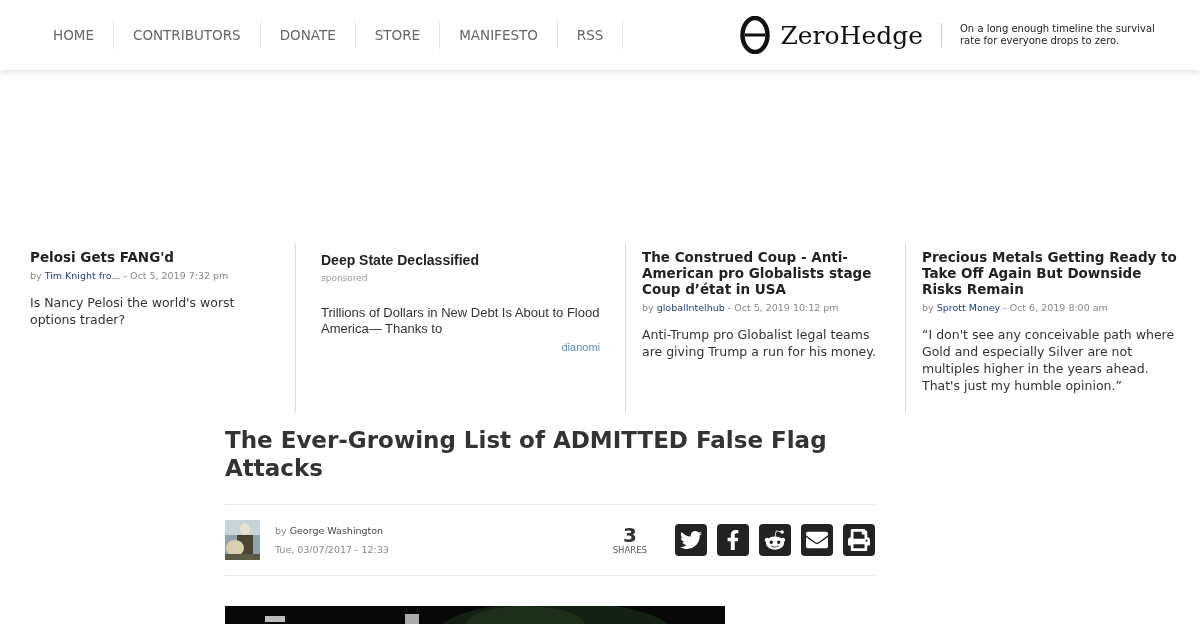 Image resolution: width=1200 pixels, height=630 pixels. What do you see at coordinates (851, 35) in the screenshot?
I see `site-name: ZeroHedge` at bounding box center [851, 35].